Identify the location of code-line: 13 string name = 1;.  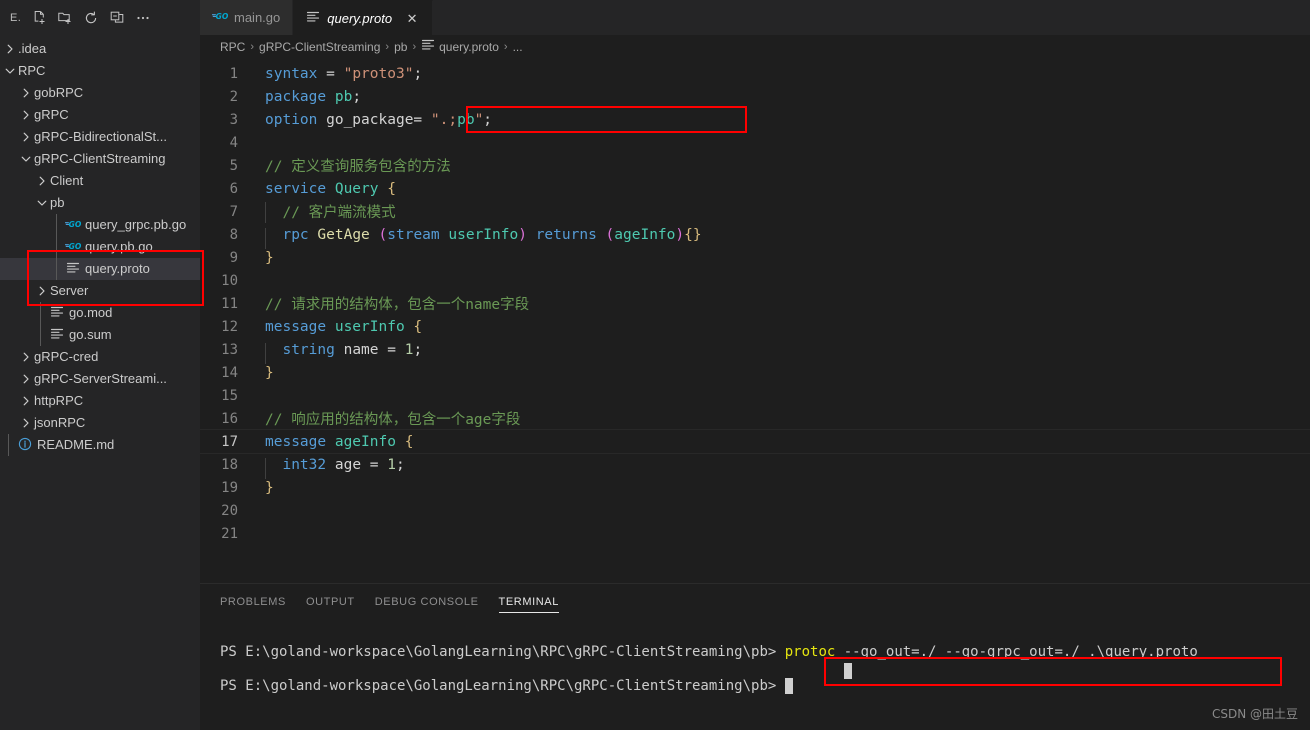
(755, 351).